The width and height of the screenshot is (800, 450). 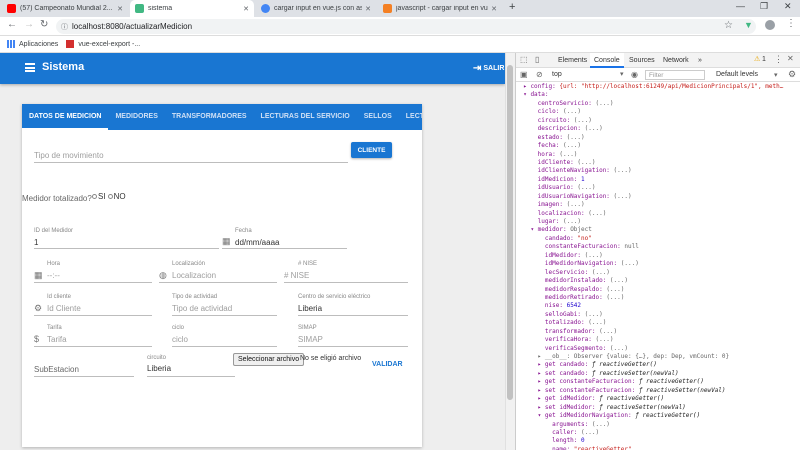 I want to click on vue-devtools-extension-icon: ▼, so click(x=748, y=25).